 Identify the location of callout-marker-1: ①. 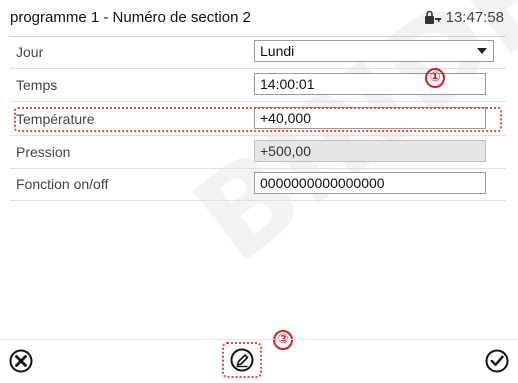
(435, 78).